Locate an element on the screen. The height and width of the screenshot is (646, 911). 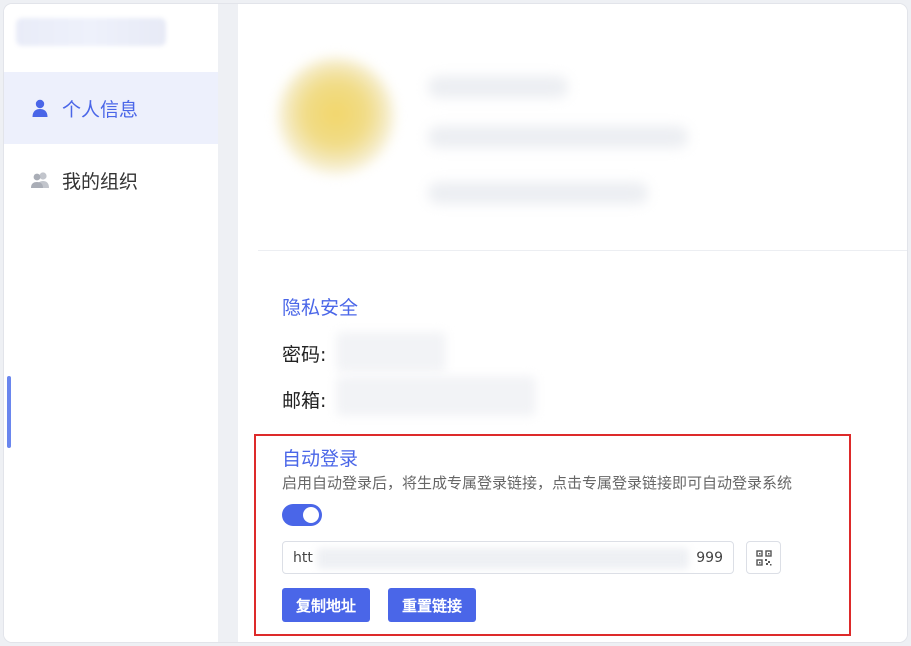
email-value-redacted is located at coordinates (436, 396).